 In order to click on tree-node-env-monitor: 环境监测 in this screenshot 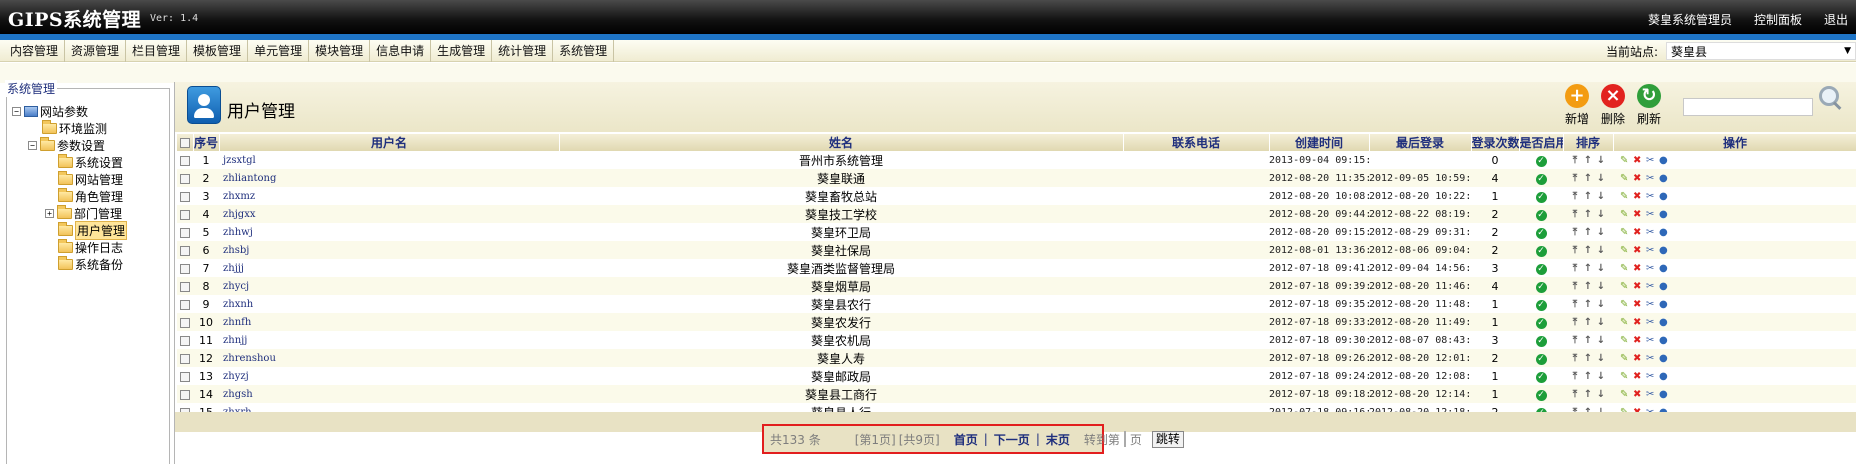, I will do `click(74, 127)`.